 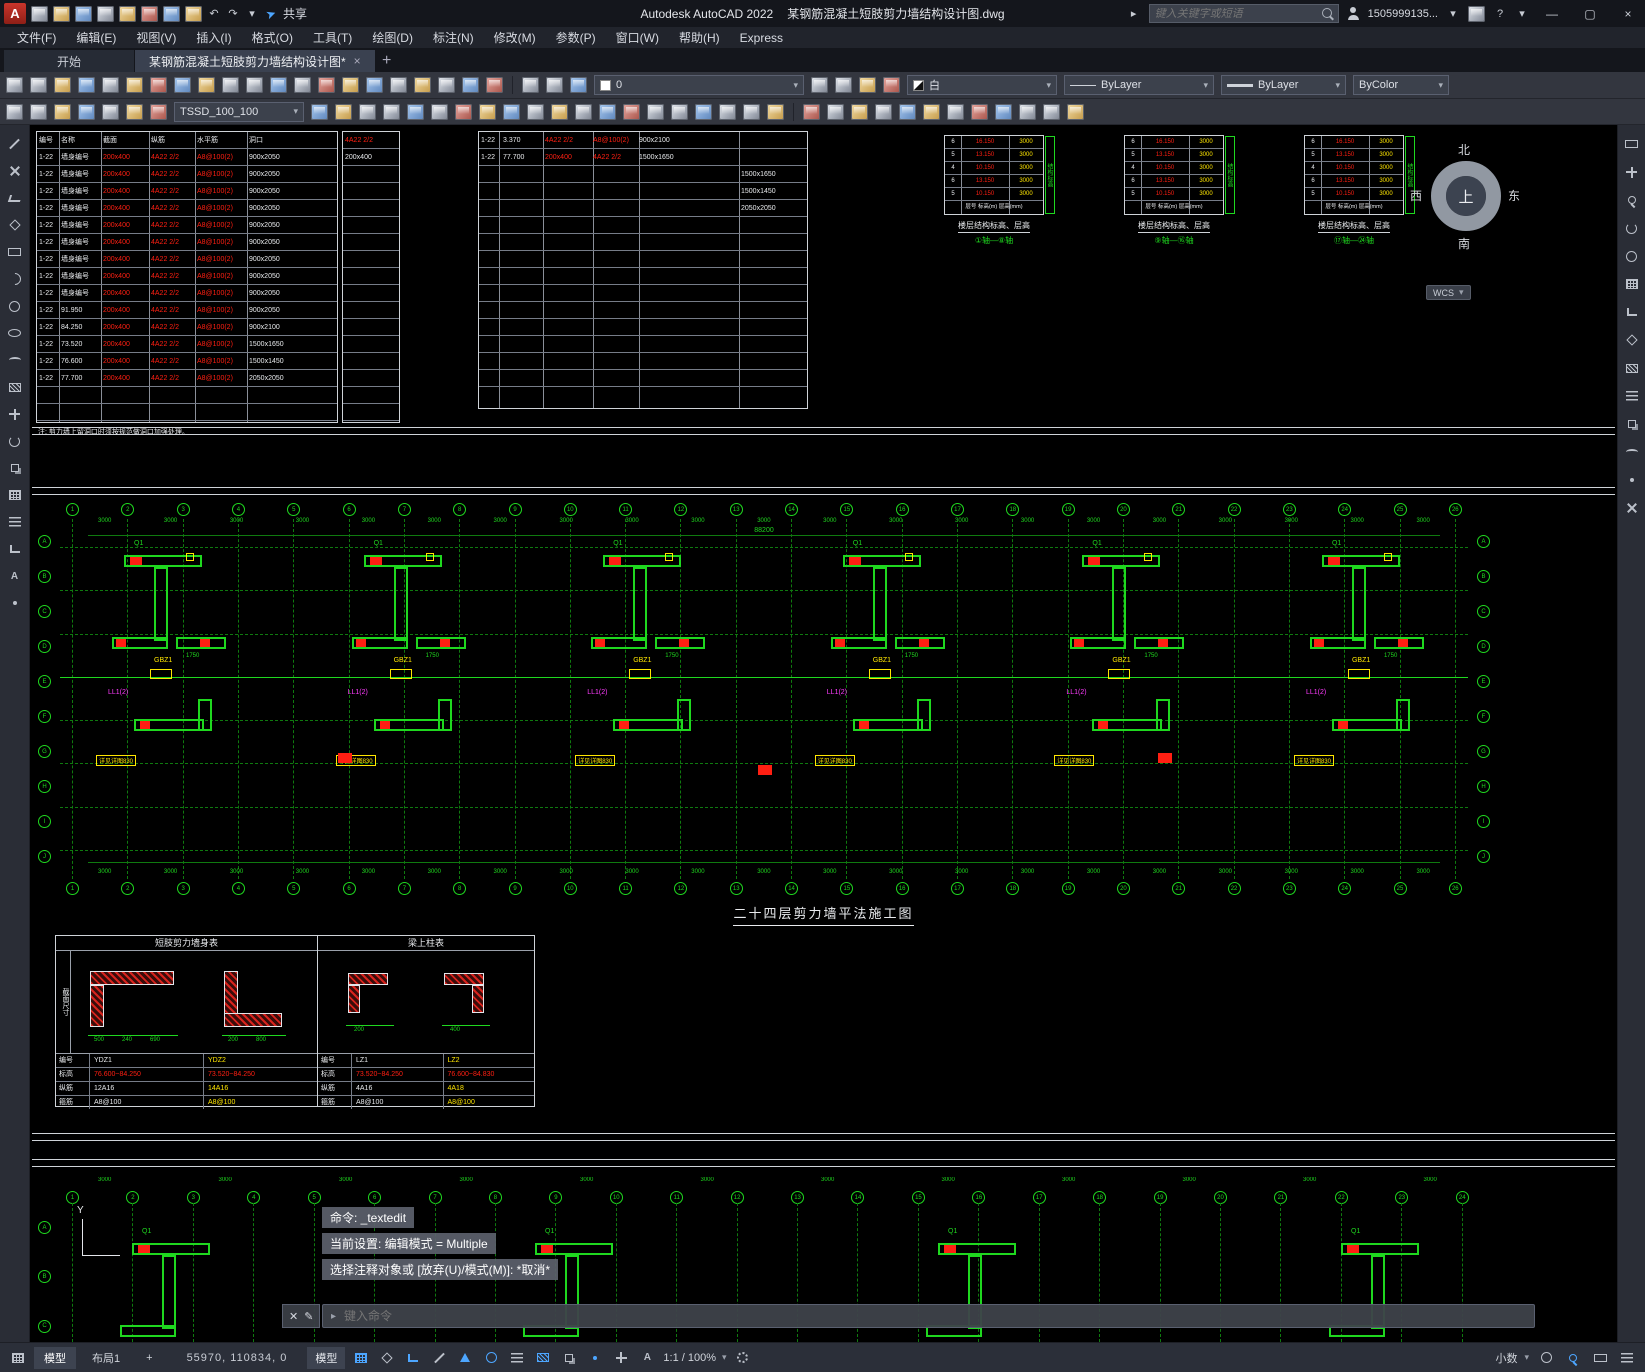 What do you see at coordinates (361, 1358) in the screenshot?
I see `grid-display-icon` at bounding box center [361, 1358].